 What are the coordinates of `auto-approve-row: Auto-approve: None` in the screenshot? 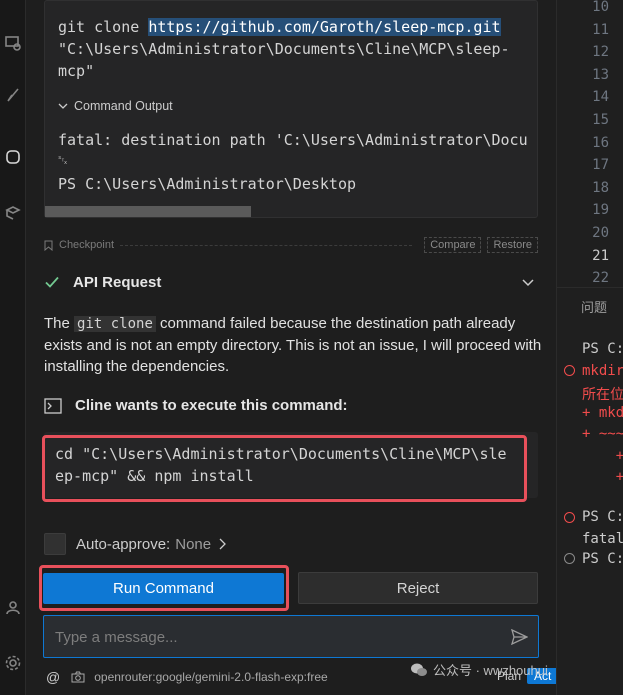 It's located at (135, 544).